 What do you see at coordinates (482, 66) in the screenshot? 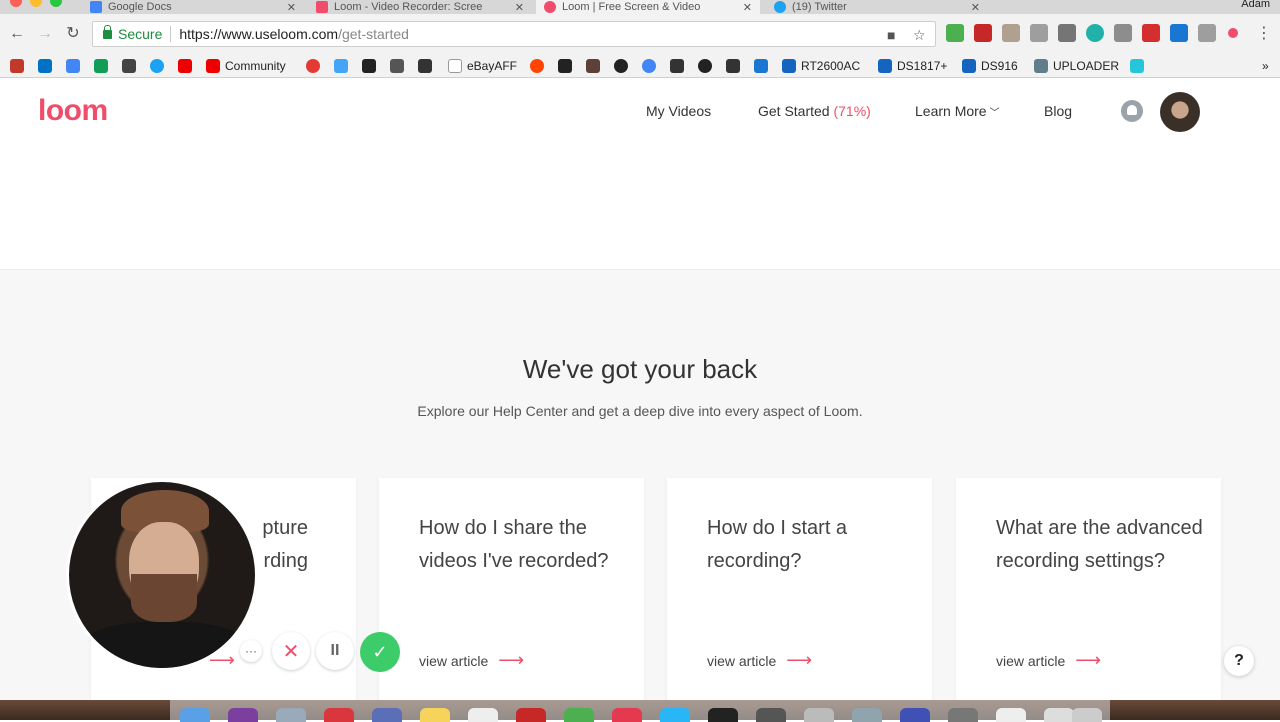
I see `bookmark-ebay: eBayAFF` at bounding box center [482, 66].